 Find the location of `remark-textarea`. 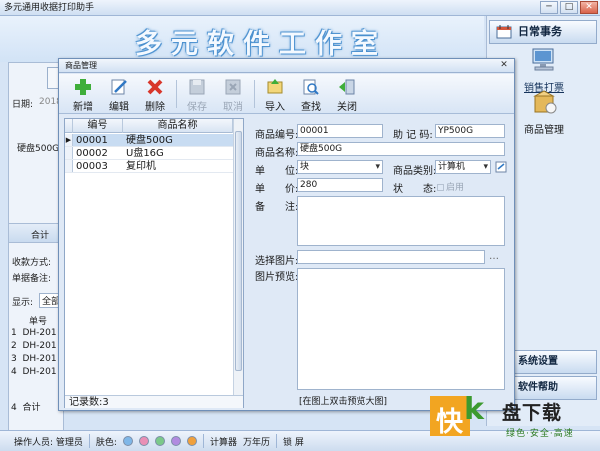

remark-textarea is located at coordinates (401, 221).